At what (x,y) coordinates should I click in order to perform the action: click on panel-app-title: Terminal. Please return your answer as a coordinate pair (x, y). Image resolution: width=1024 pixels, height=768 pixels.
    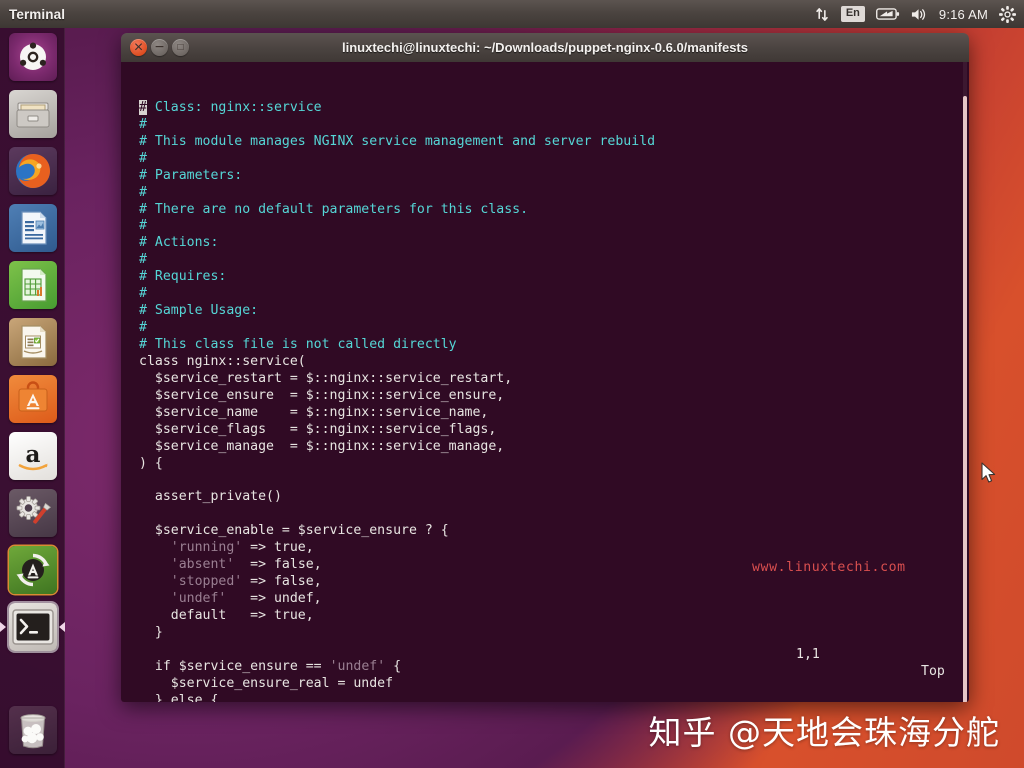
    Looking at the image, I should click on (37, 14).